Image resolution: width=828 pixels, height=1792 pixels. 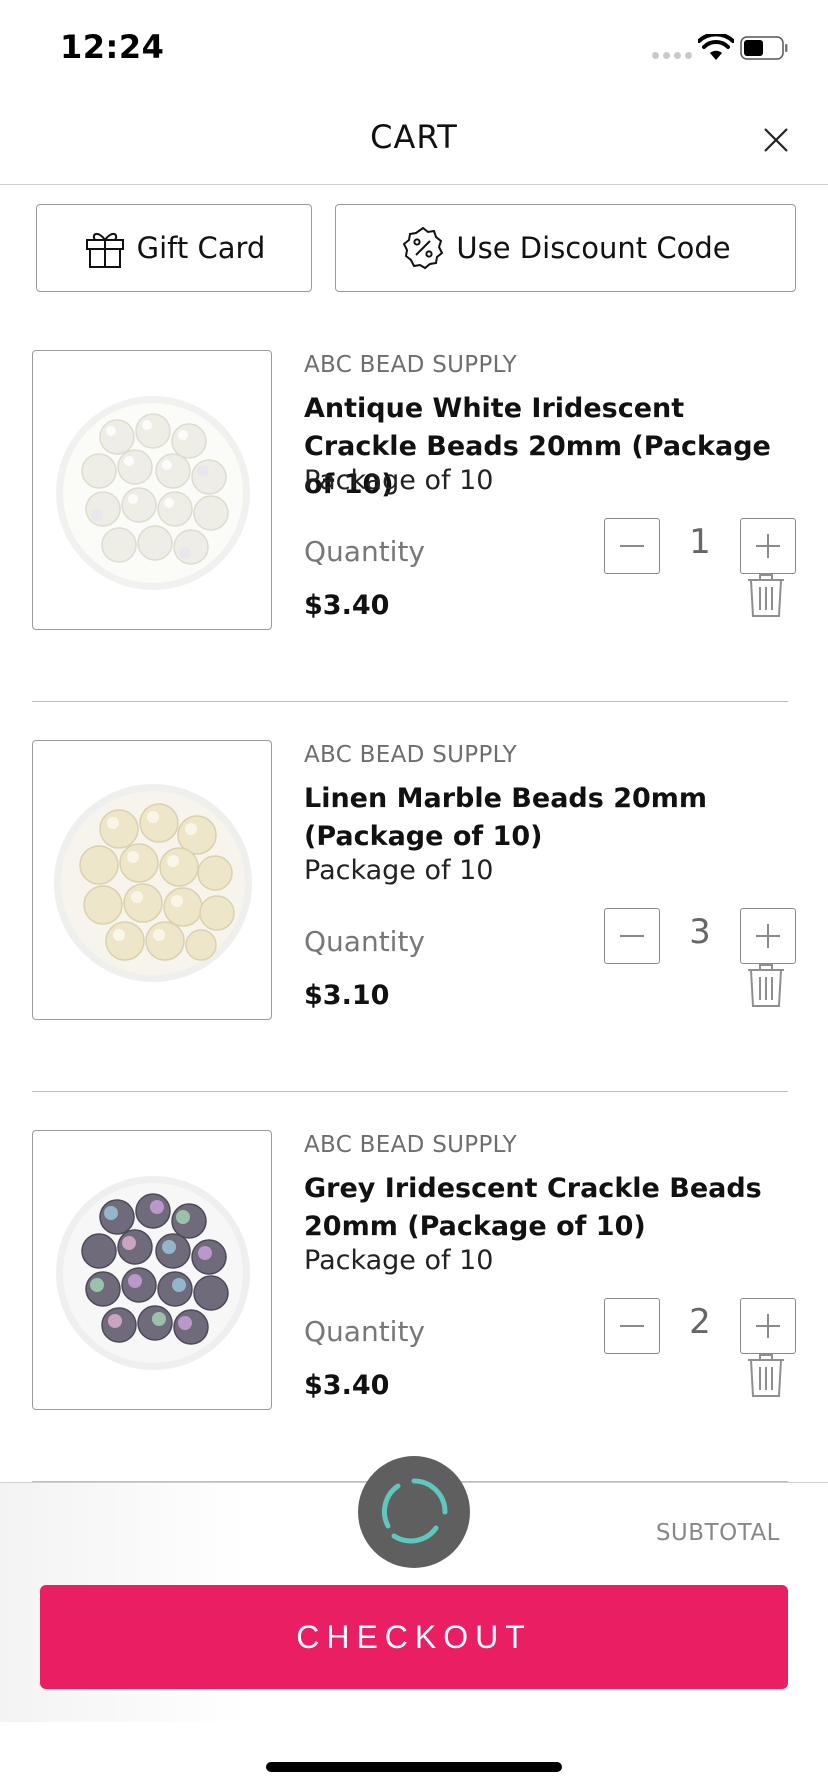 I want to click on signal-icon, so click(x=672, y=55).